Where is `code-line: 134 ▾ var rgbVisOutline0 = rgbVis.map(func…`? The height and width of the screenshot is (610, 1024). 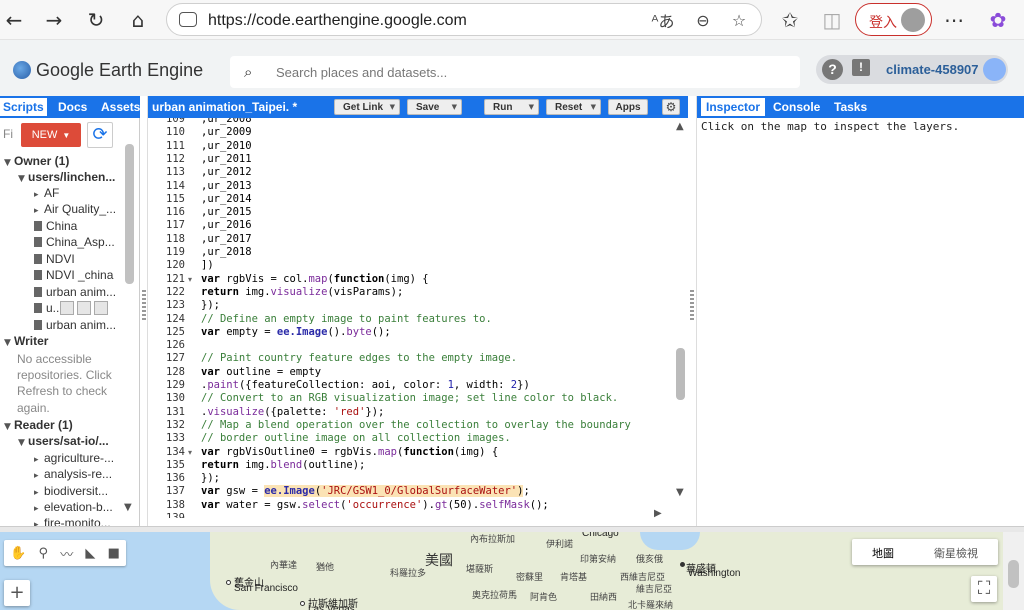
code-line: 134 ▾ var rgbVisOutline0 = rgbVis.map(func… is located at coordinates (410, 452).